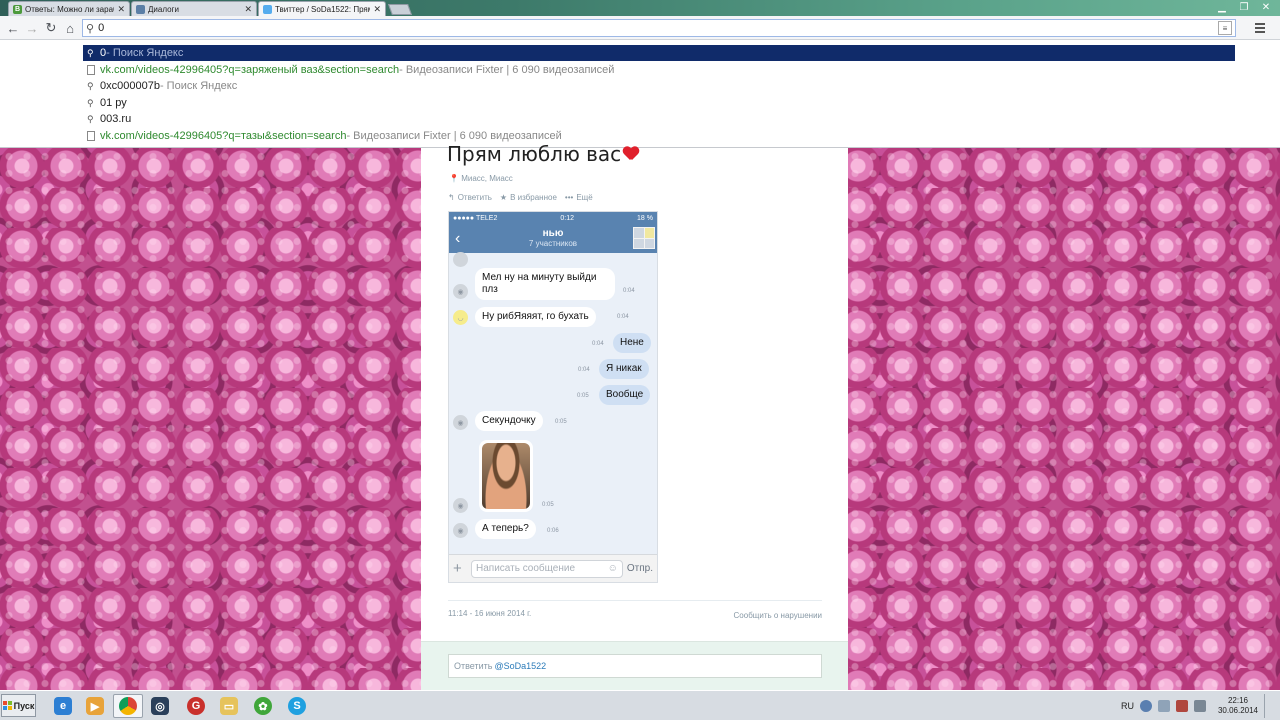  What do you see at coordinates (470, 197) in the screenshot?
I see `reply-button: ↰ Ответить` at bounding box center [470, 197].